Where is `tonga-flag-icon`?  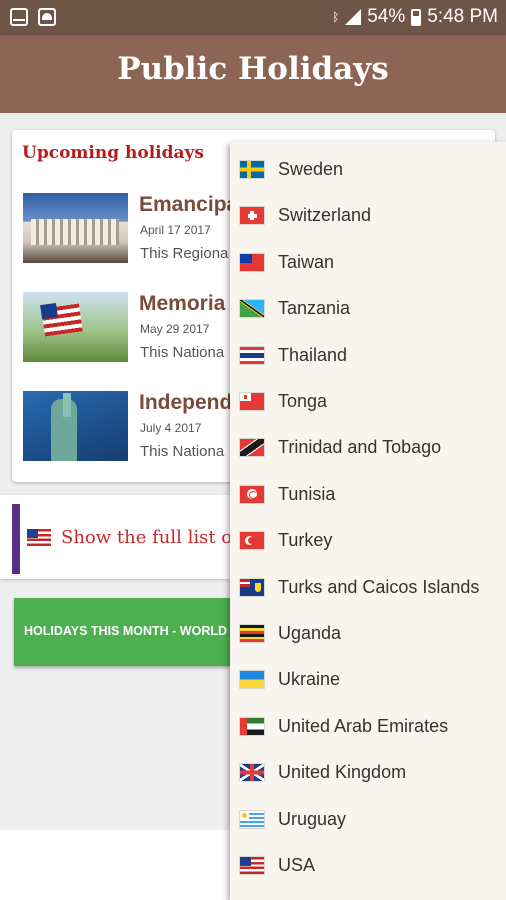
tonga-flag-icon is located at coordinates (252, 401).